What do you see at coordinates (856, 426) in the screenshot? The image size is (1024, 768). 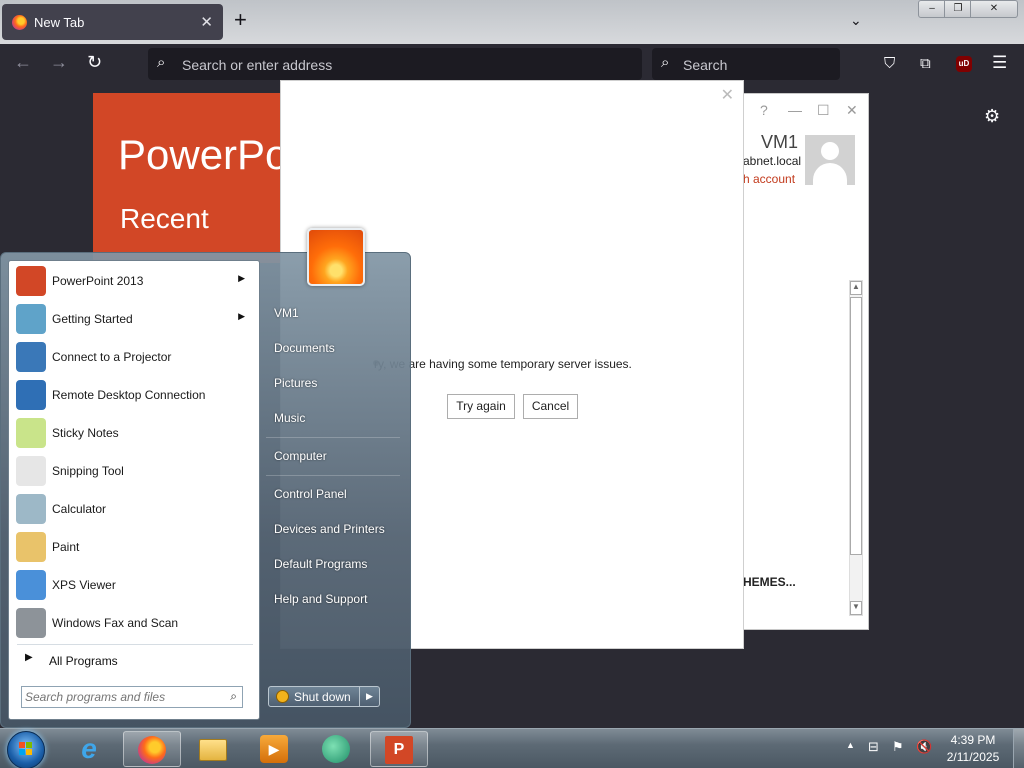 I see `scroll-thumb` at bounding box center [856, 426].